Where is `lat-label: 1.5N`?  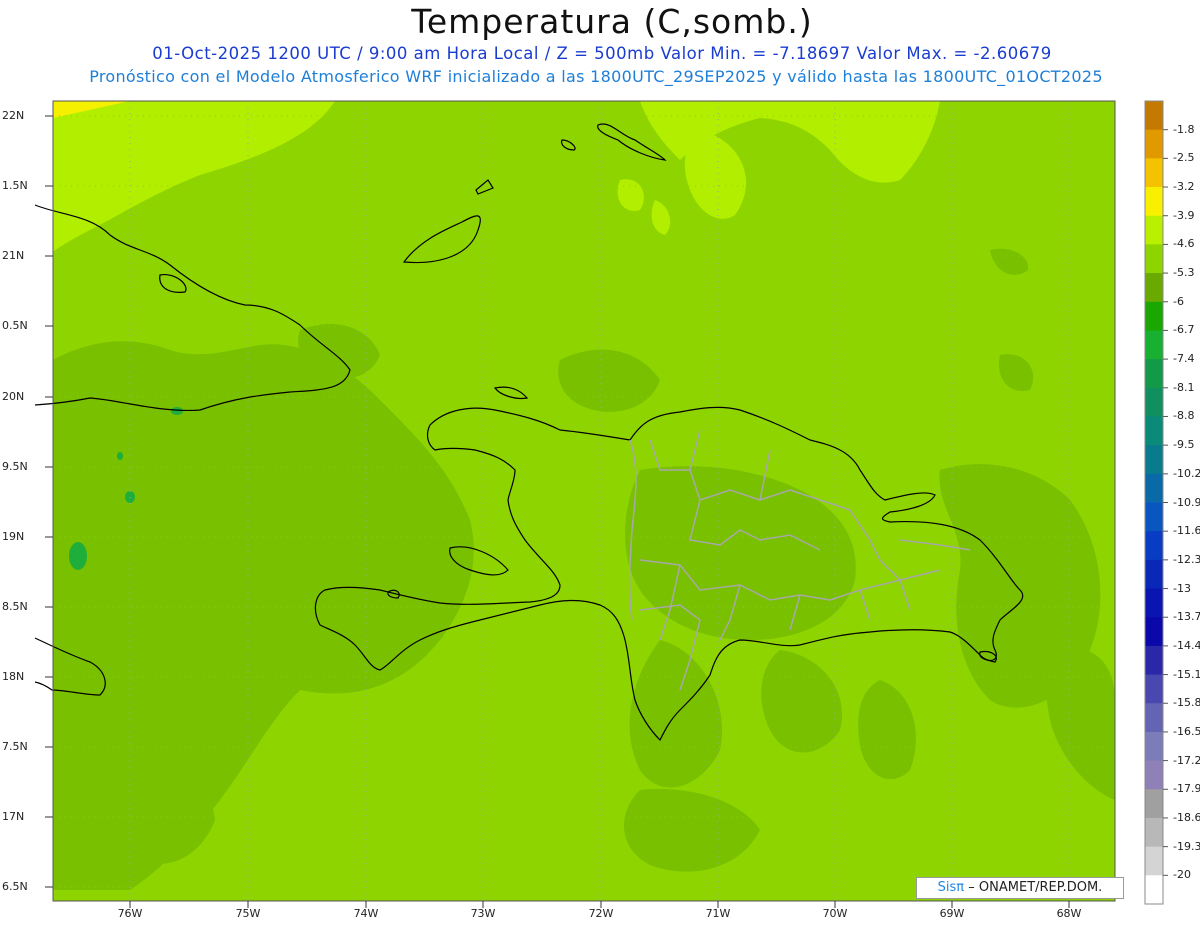
lat-label: 1.5N is located at coordinates (15, 185).